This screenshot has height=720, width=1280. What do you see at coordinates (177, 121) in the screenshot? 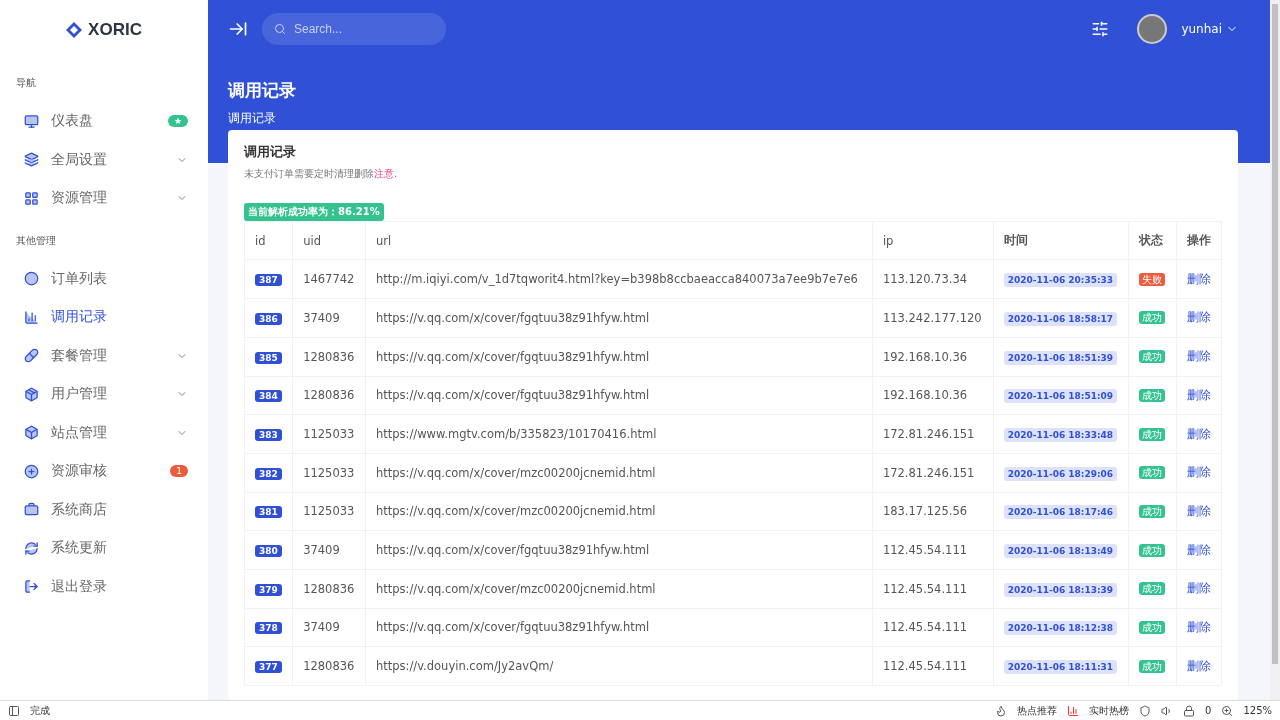
I see `count-badge: ★` at bounding box center [177, 121].